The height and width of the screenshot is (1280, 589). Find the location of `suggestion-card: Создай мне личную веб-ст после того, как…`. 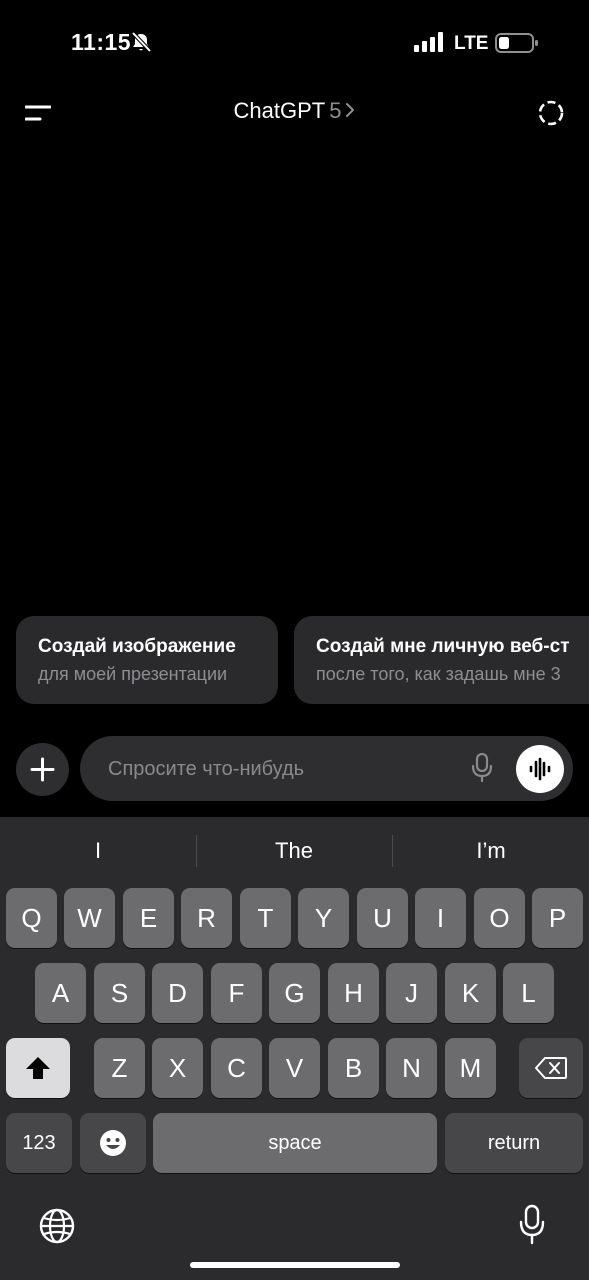

suggestion-card: Создай мне личную веб-ст после того, как… is located at coordinates (441, 660).